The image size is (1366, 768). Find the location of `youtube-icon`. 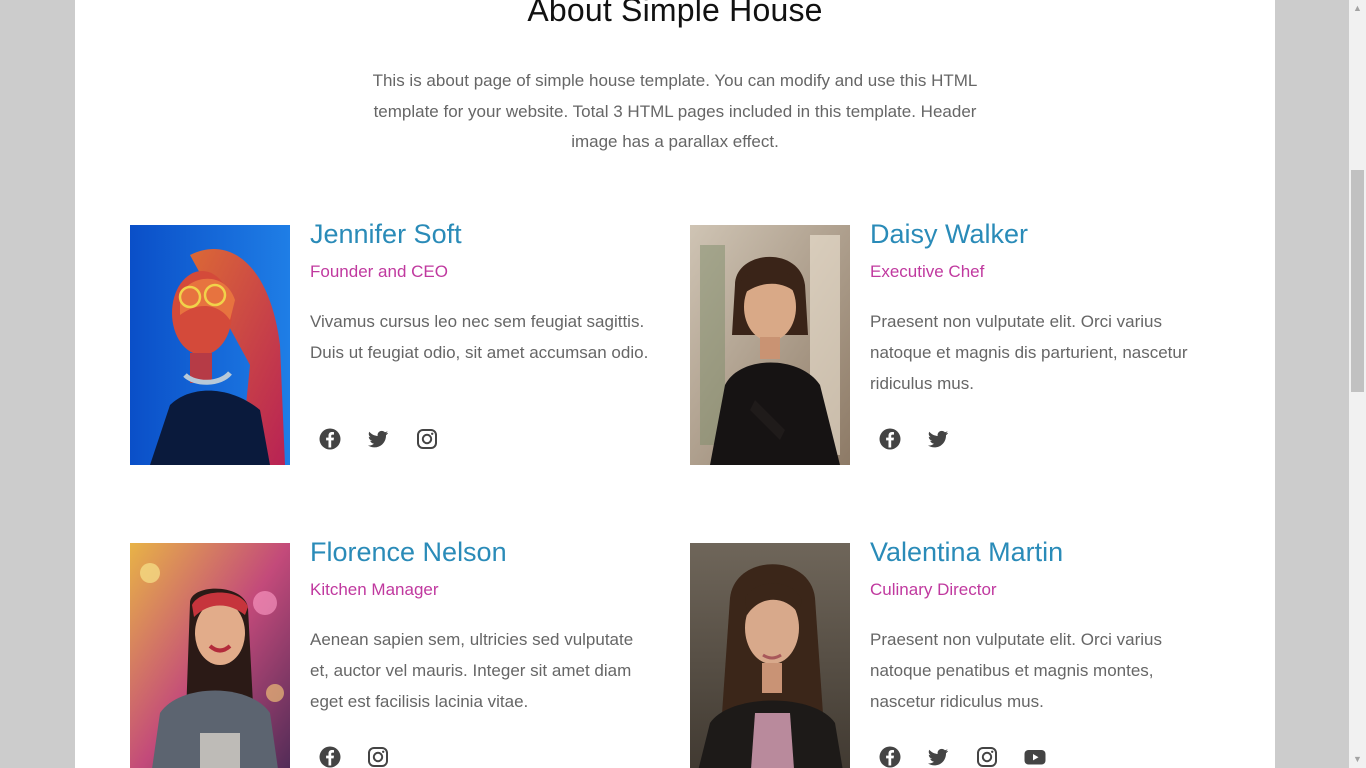

youtube-icon is located at coordinates (1035, 756).